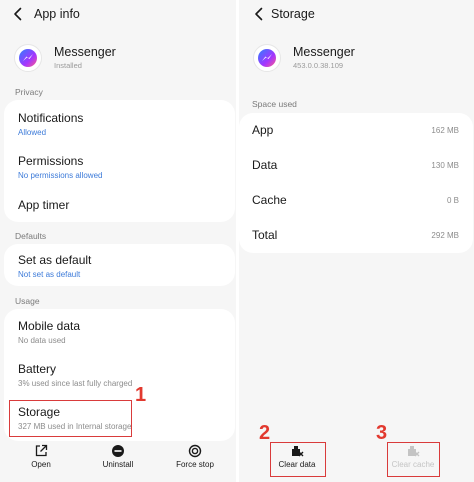 This screenshot has width=474, height=482. I want to click on set-as-default-item: Set as default Not set as default, so click(54, 266).